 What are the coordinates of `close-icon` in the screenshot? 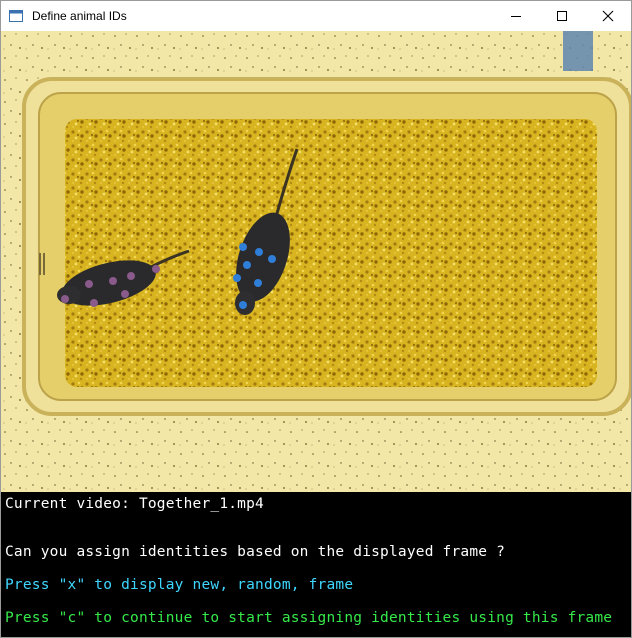 It's located at (608, 16).